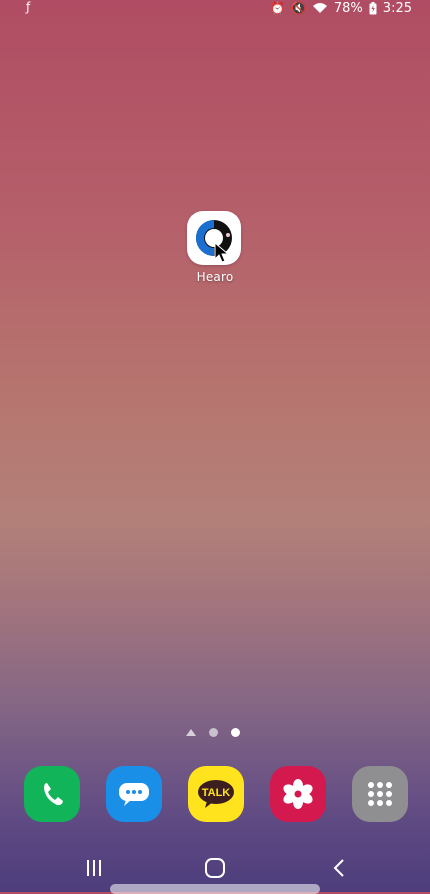  I want to click on app-grid-icon, so click(380, 794).